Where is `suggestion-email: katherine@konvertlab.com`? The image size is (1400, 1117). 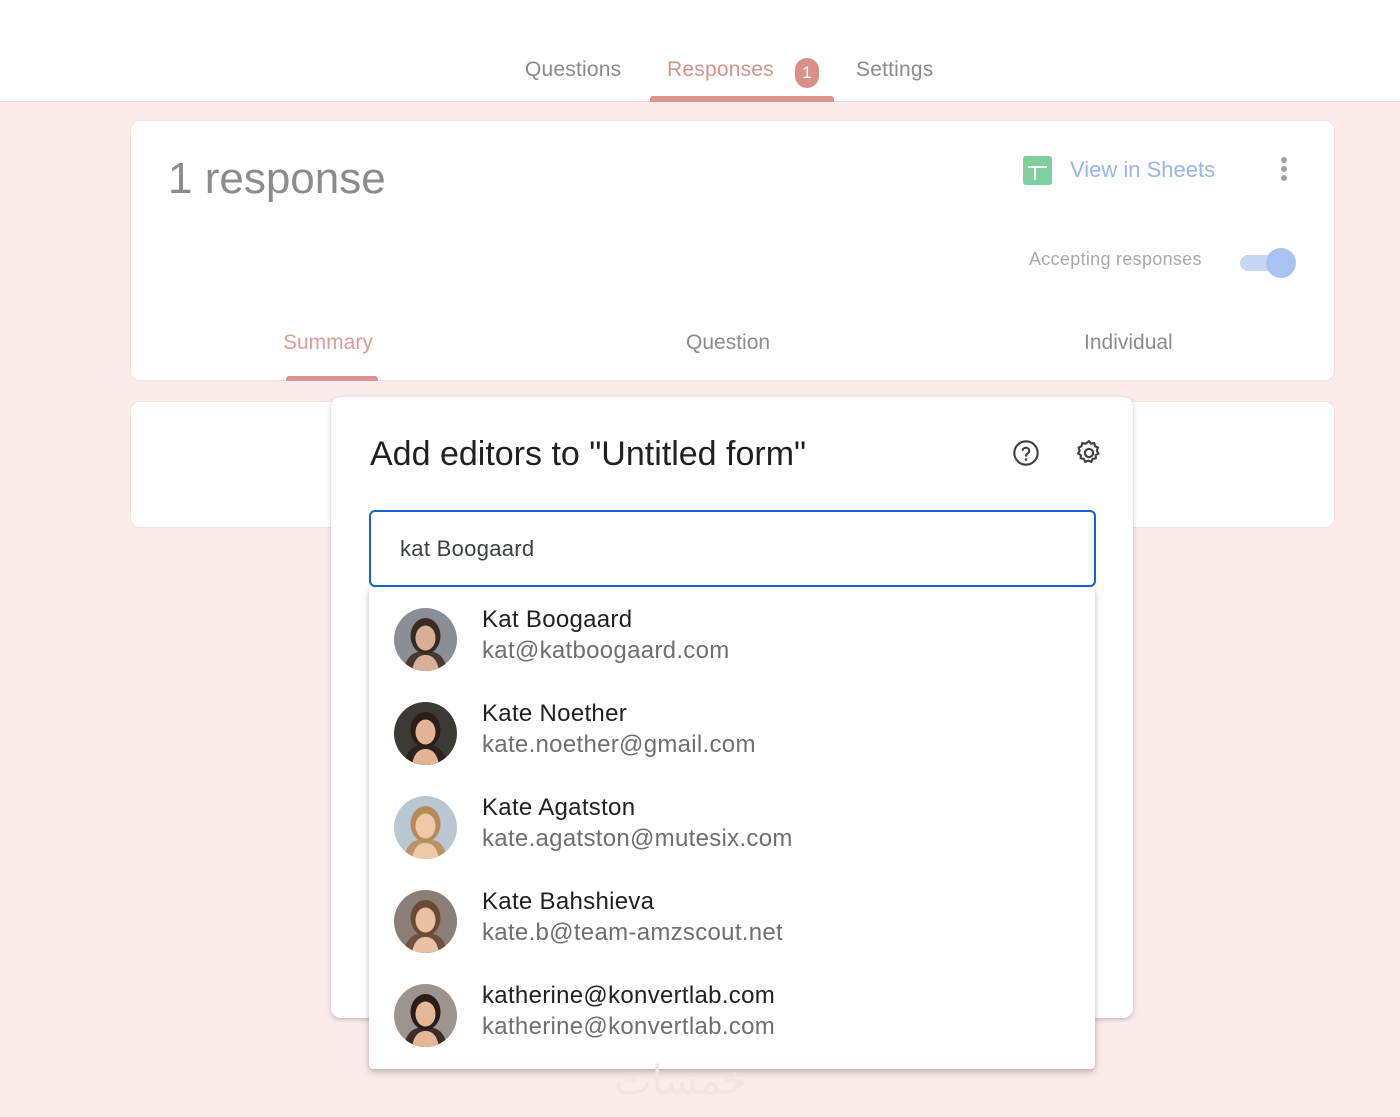 suggestion-email: katherine@konvertlab.com is located at coordinates (629, 1026).